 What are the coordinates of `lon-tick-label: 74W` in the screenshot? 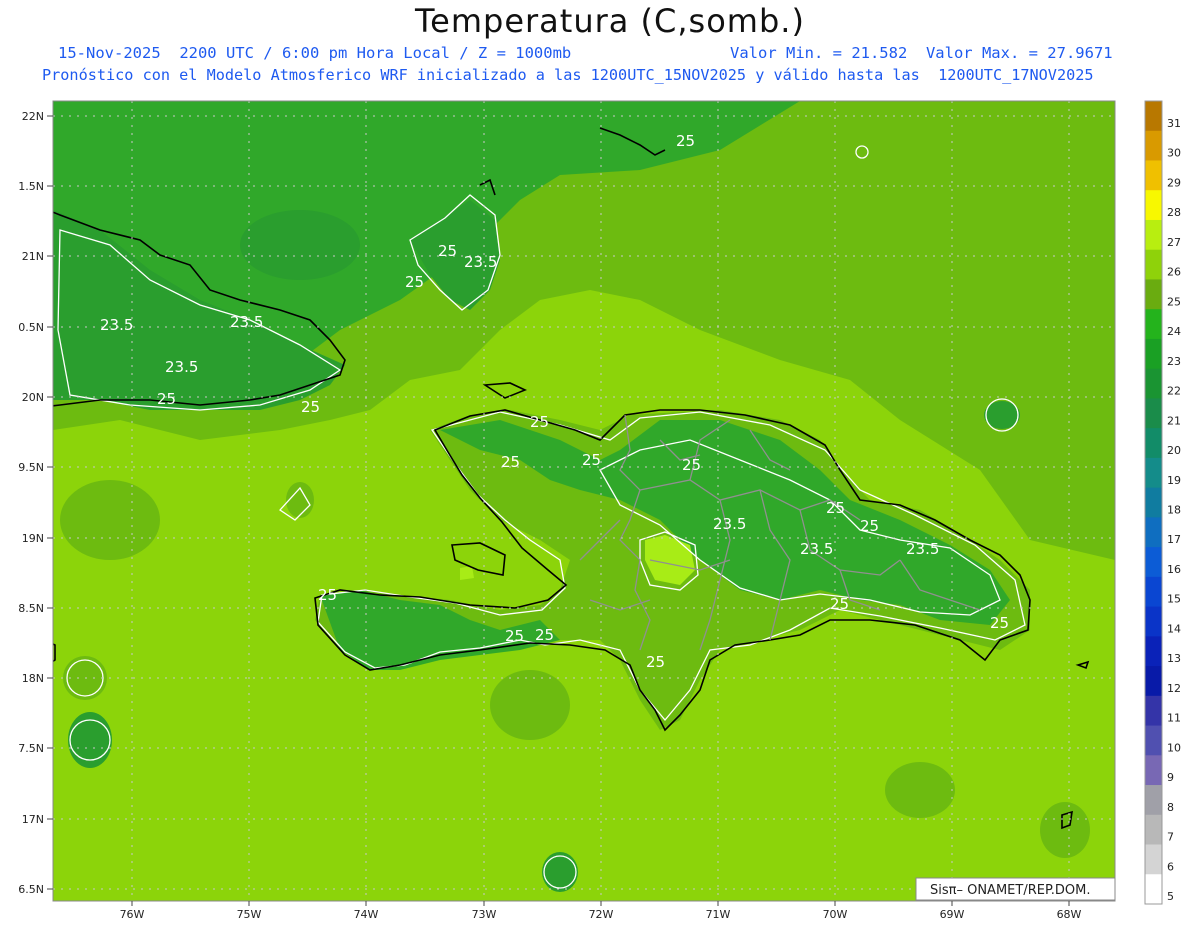 It's located at (366, 914).